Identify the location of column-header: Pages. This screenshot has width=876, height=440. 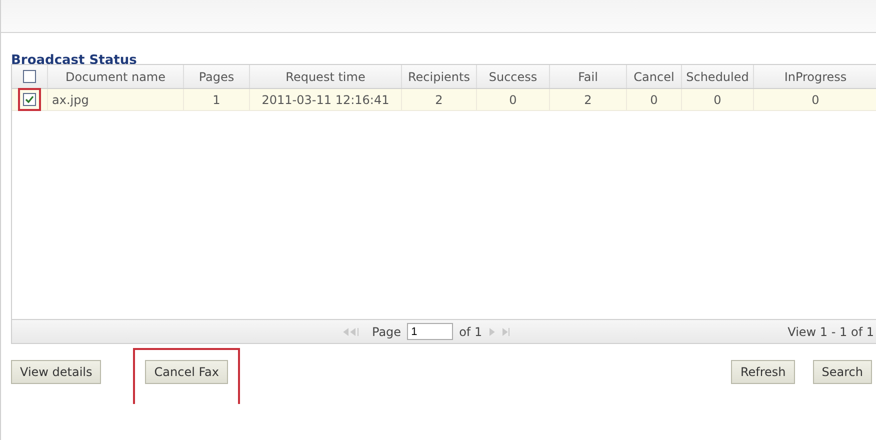
(217, 76).